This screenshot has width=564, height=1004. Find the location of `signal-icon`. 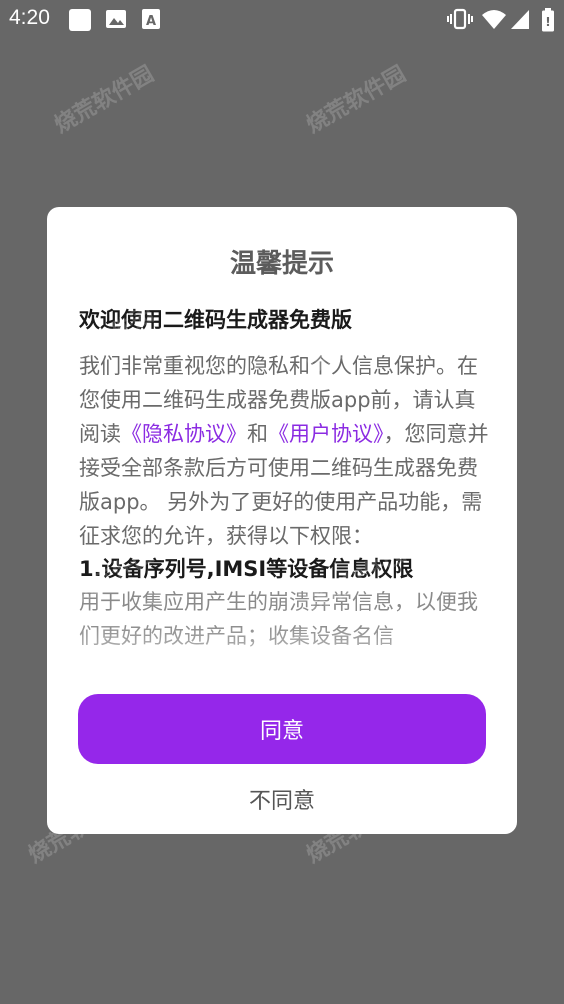

signal-icon is located at coordinates (520, 21).